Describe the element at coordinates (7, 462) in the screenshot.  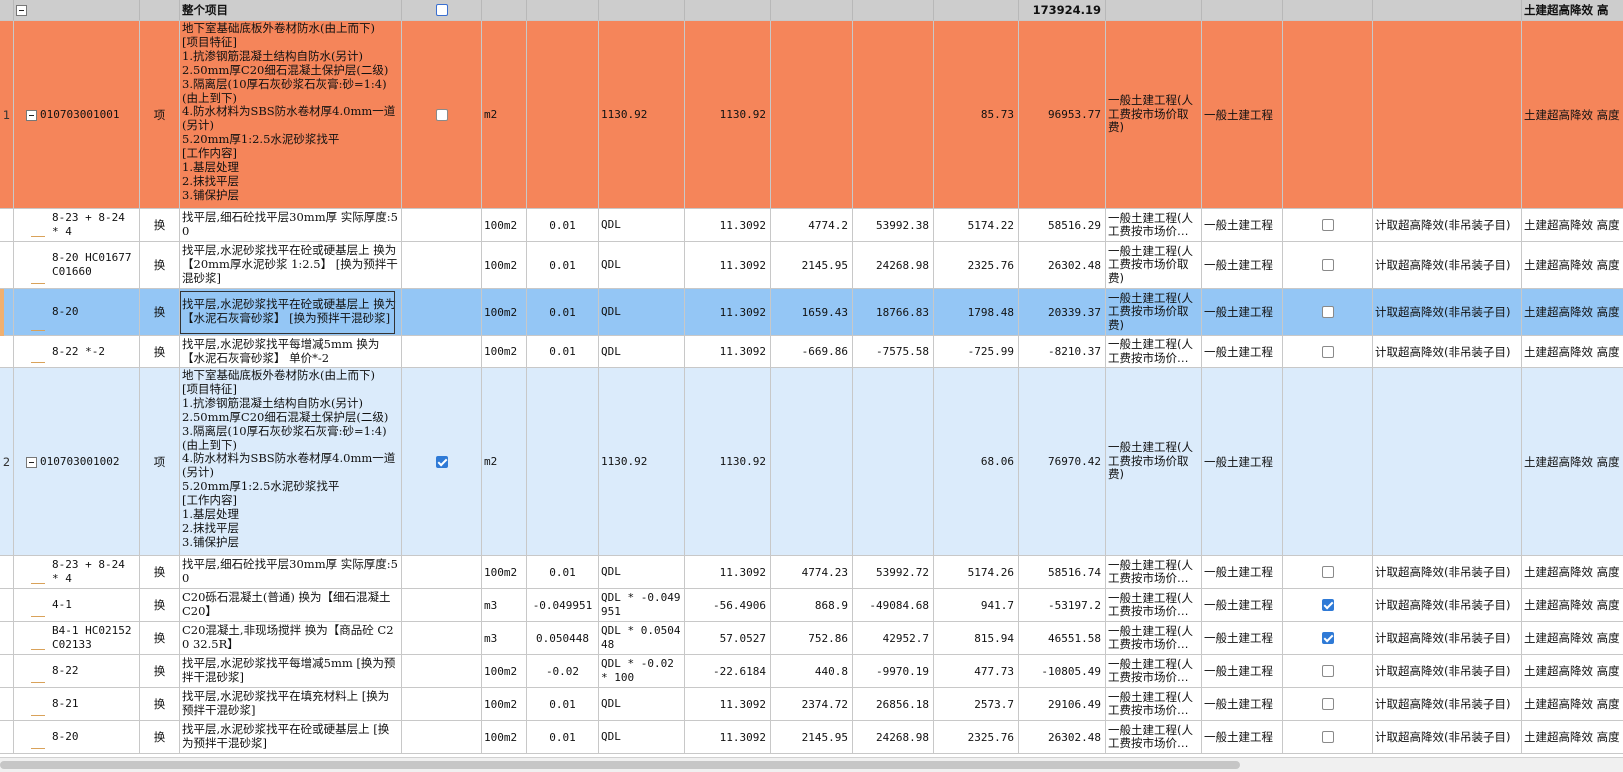
I see `cell-num: 2` at that location.